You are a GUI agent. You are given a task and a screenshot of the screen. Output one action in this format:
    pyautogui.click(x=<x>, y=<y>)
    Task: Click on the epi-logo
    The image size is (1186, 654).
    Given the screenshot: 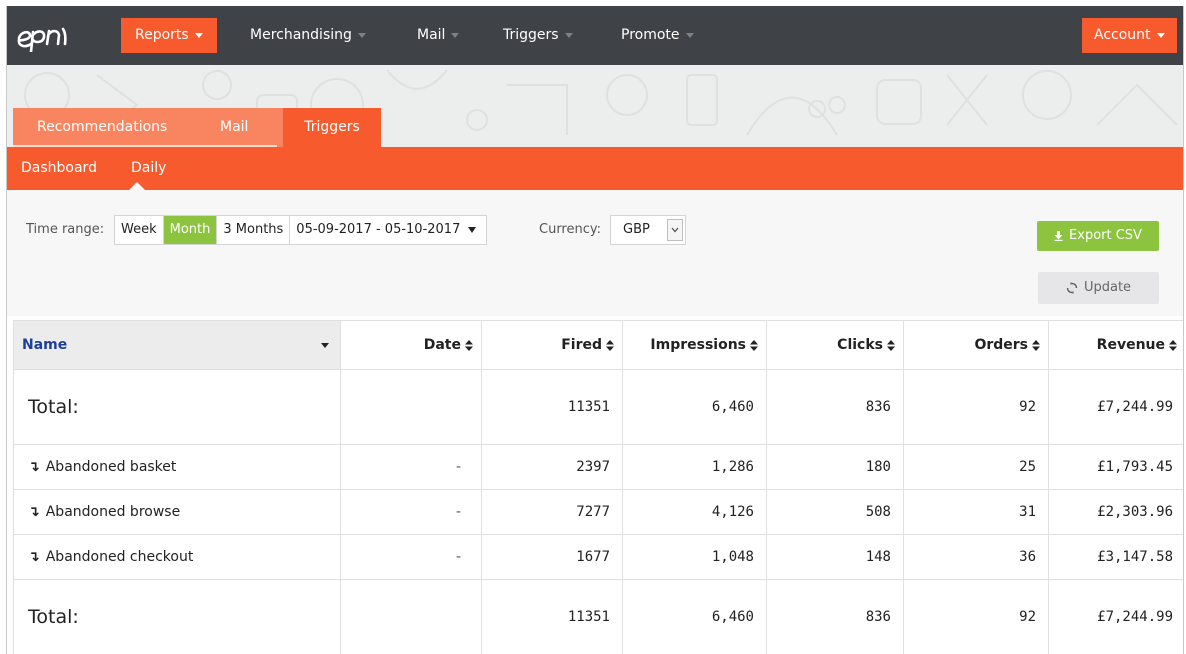 What is the action you would take?
    pyautogui.click(x=49, y=35)
    